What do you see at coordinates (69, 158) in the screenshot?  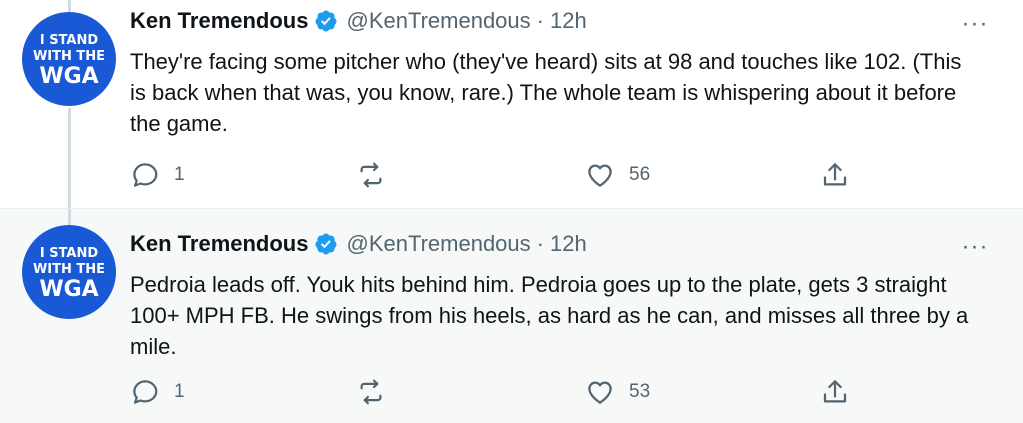 I see `thread-connector` at bounding box center [69, 158].